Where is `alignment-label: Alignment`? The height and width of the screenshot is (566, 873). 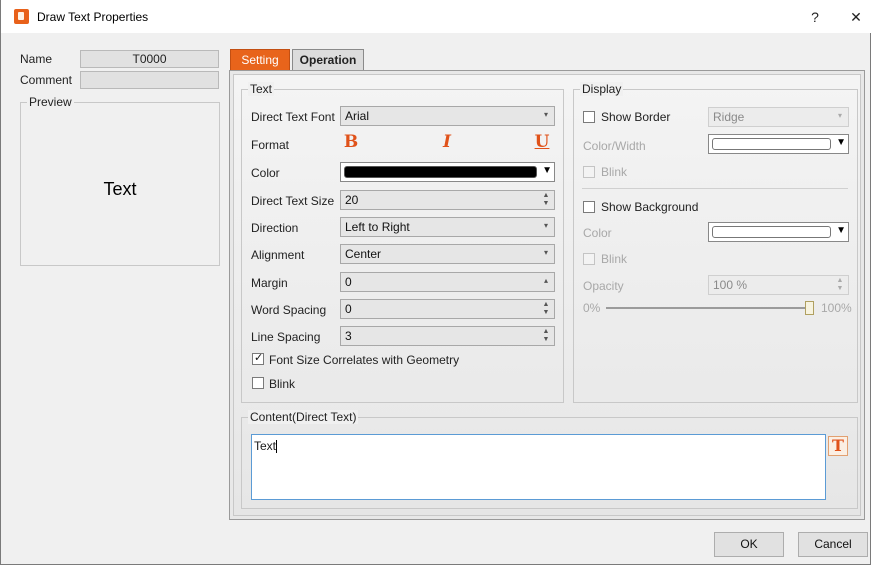
alignment-label: Alignment is located at coordinates (278, 255).